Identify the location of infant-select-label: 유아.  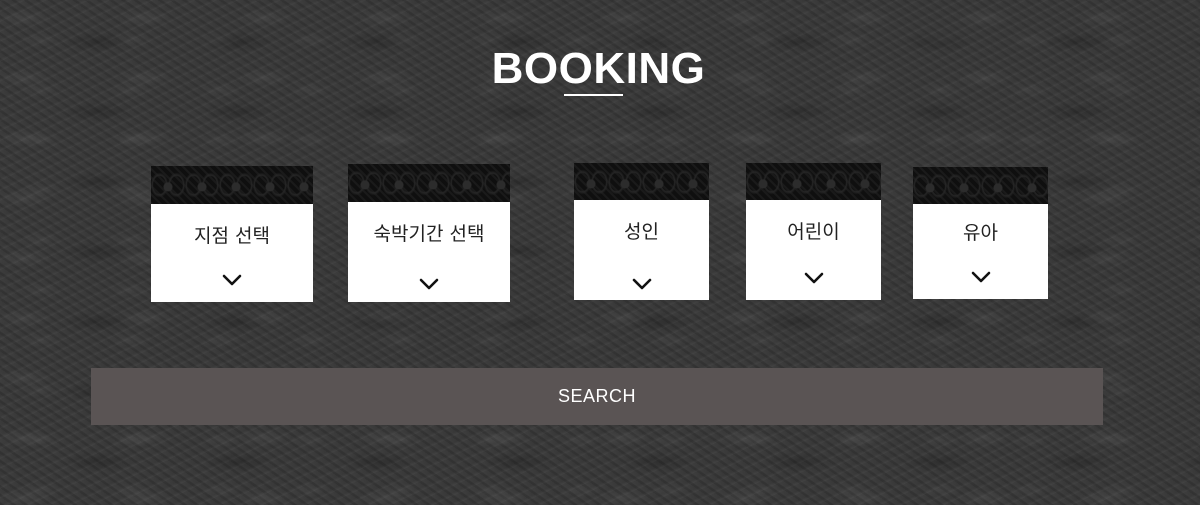
(980, 233).